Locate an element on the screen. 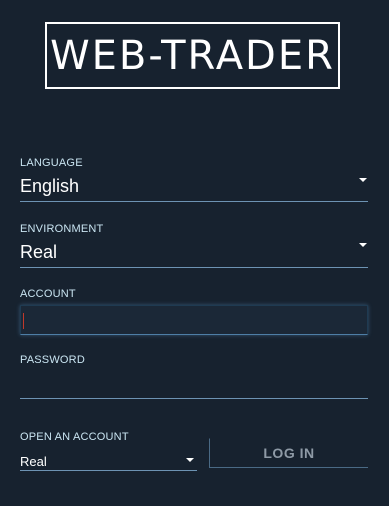 This screenshot has height=506, width=389. open-account-underline is located at coordinates (108, 470).